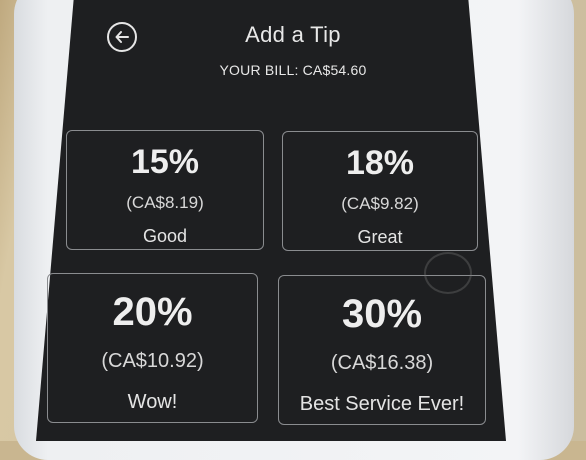 This screenshot has width=586, height=460. What do you see at coordinates (152, 348) in the screenshot?
I see `tip-option-20: 20% (CA$10.92) Wow!` at bounding box center [152, 348].